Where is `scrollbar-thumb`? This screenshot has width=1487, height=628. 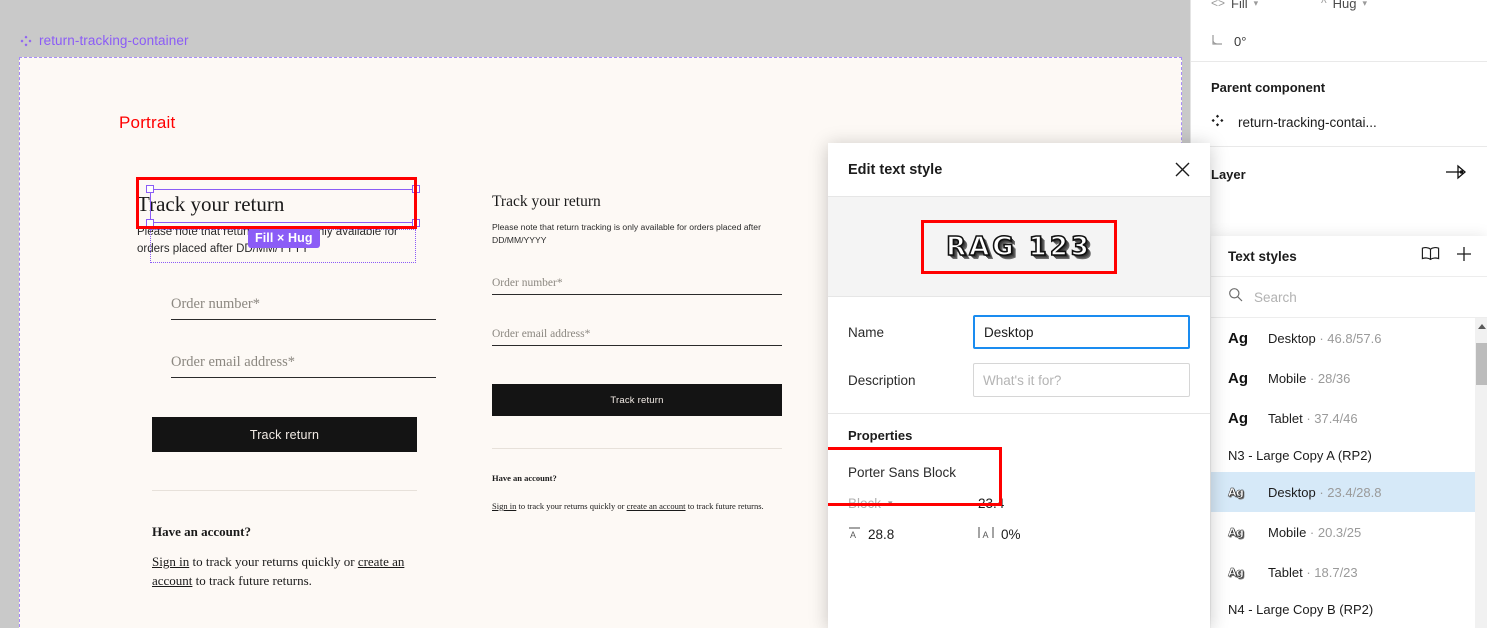
scrollbar-thumb is located at coordinates (1481, 364).